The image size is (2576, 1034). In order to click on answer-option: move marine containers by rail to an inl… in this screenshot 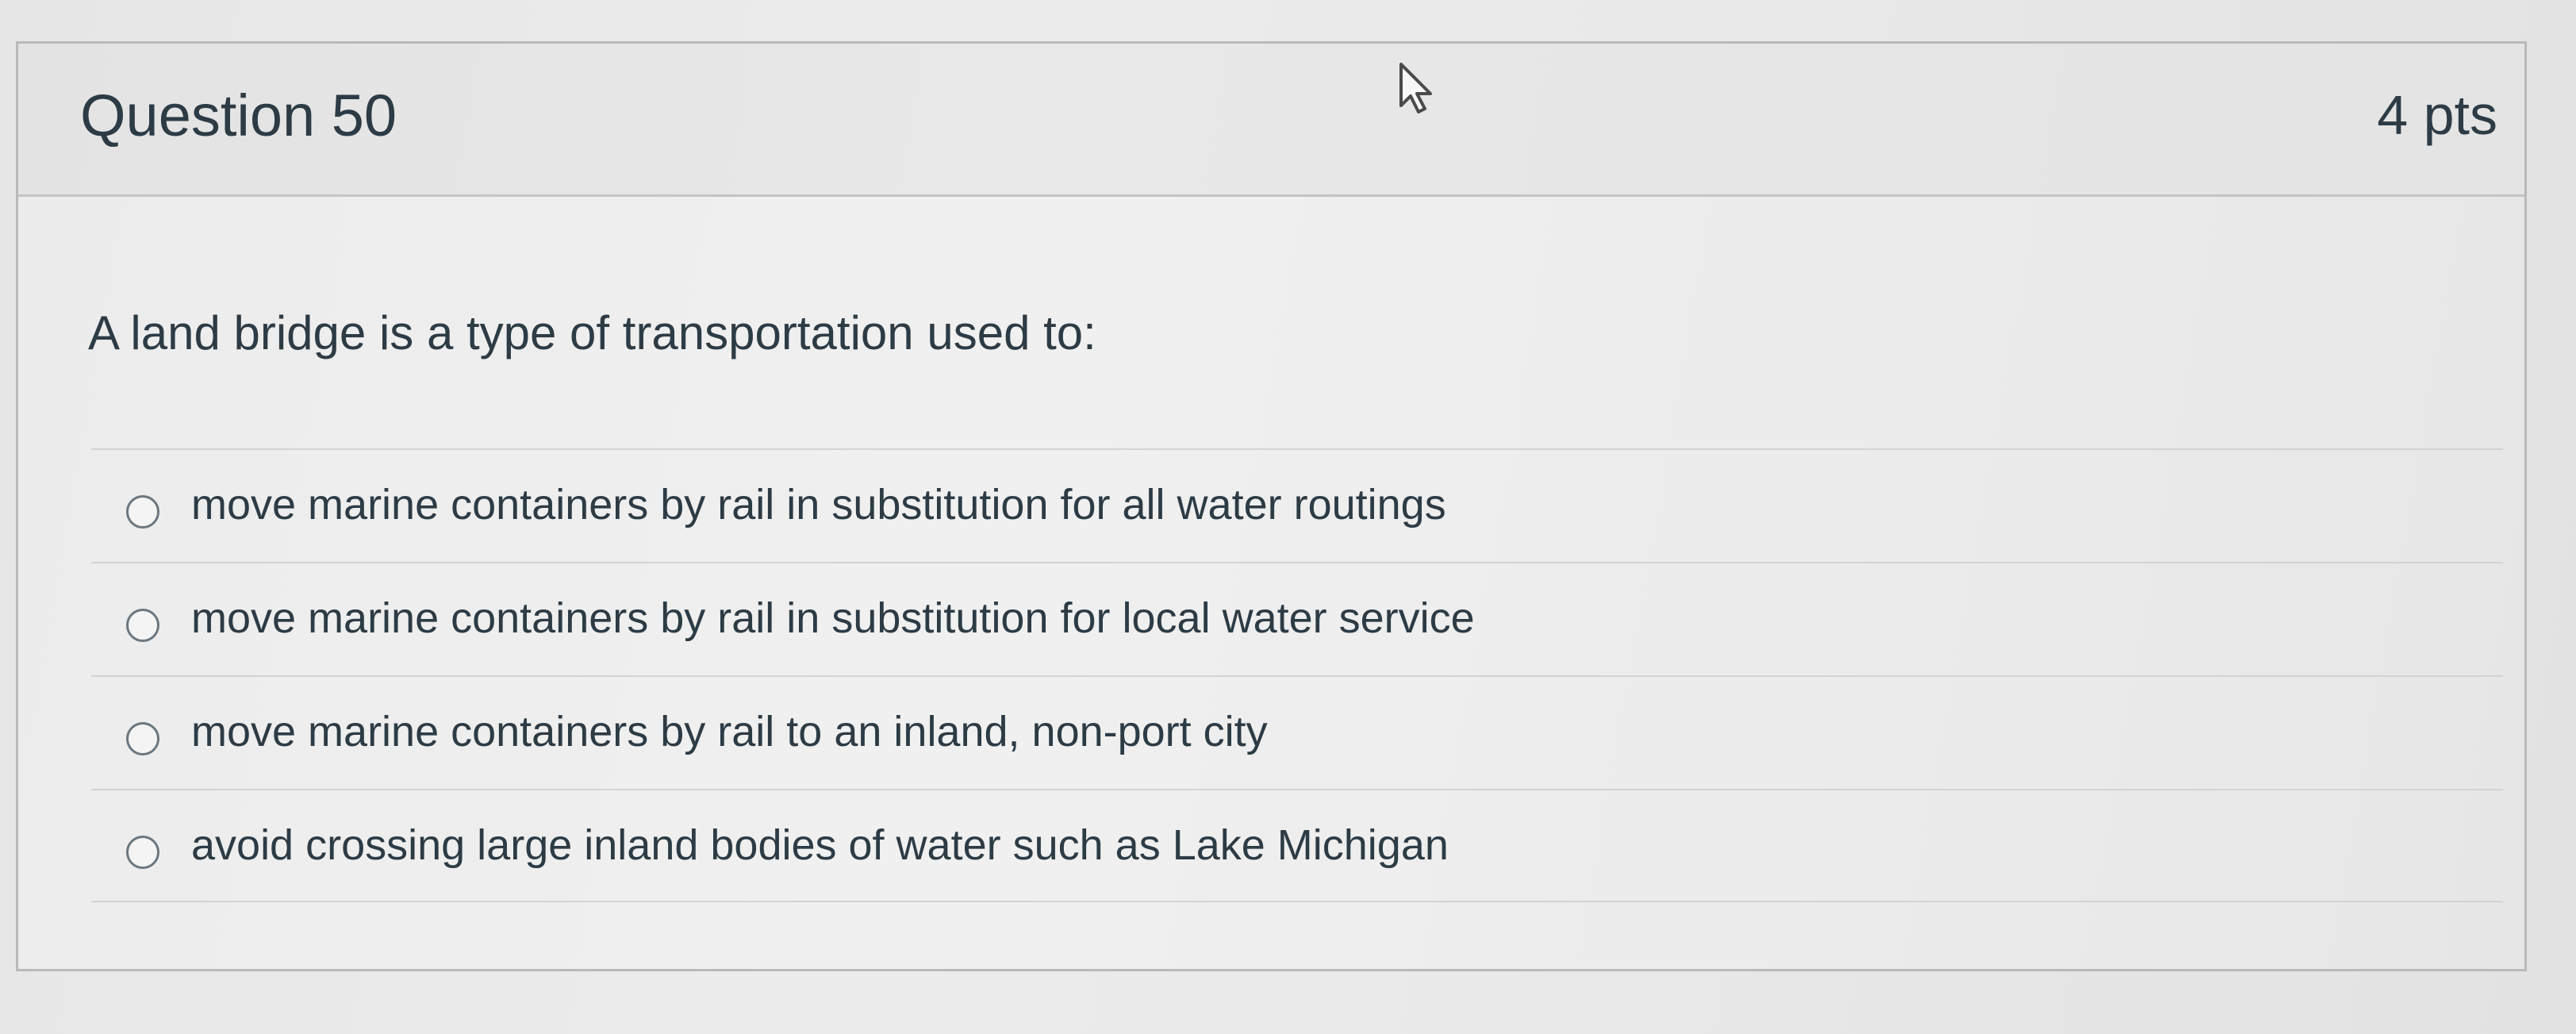, I will do `click(1297, 732)`.